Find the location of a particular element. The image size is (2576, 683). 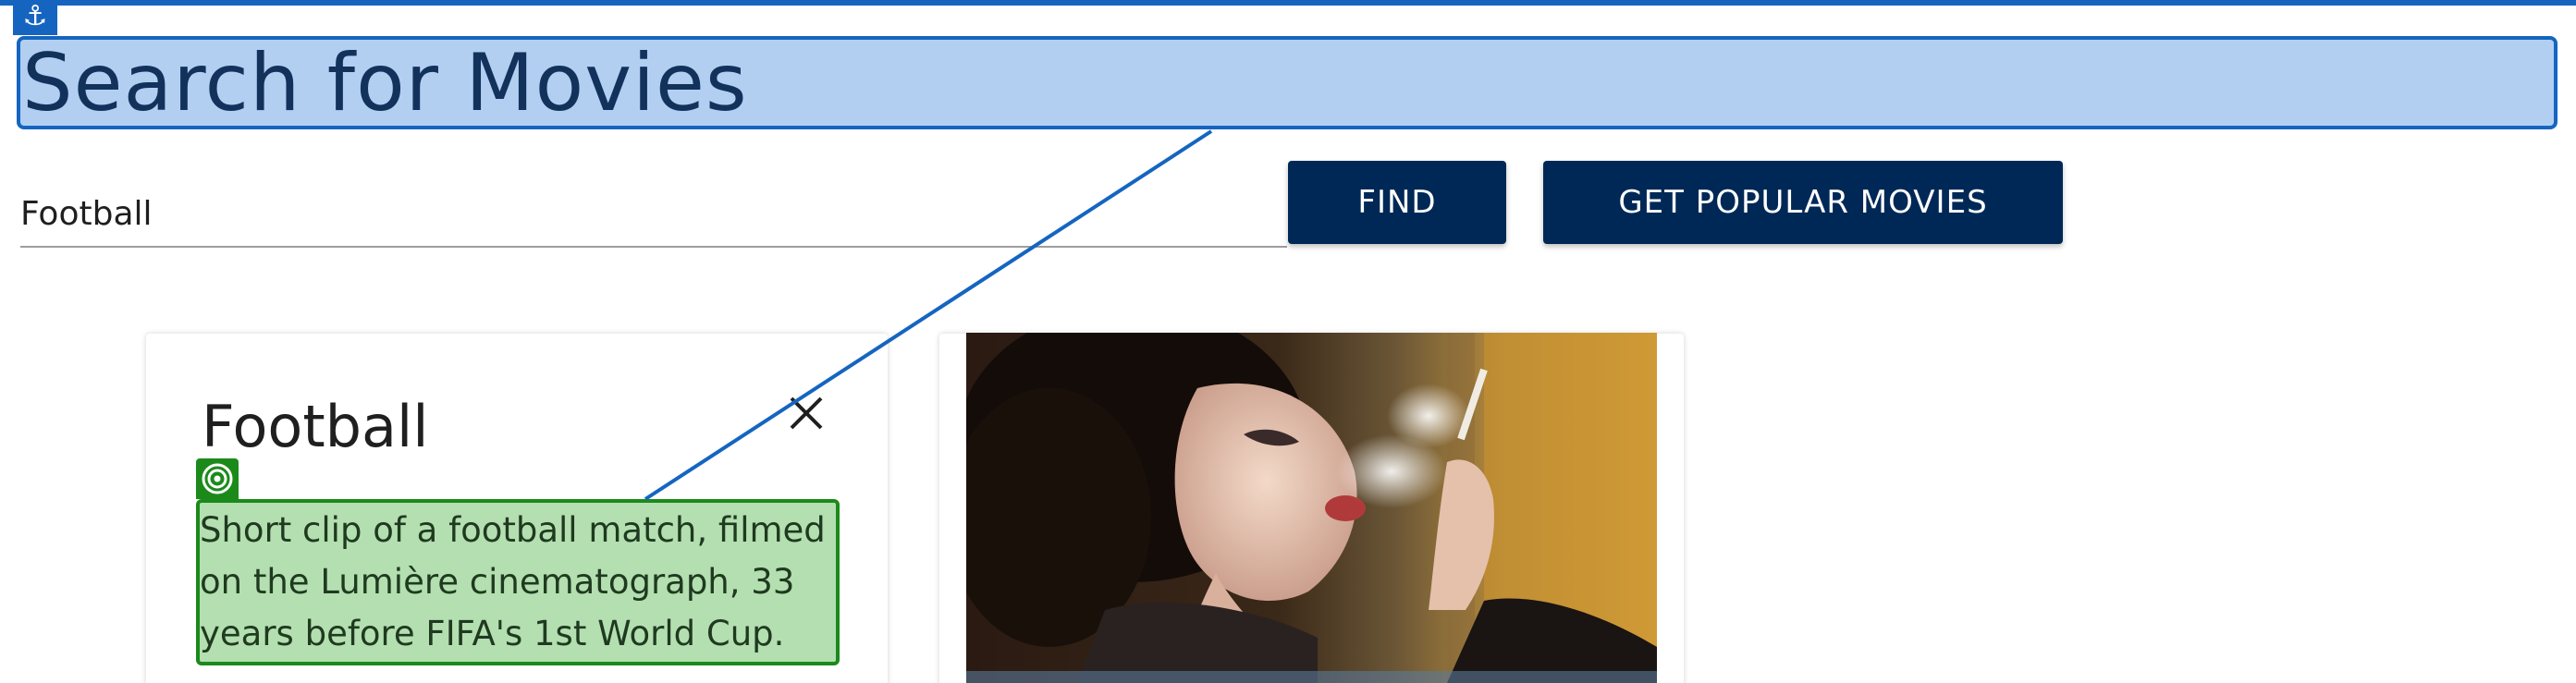

search-input is located at coordinates (653, 214).